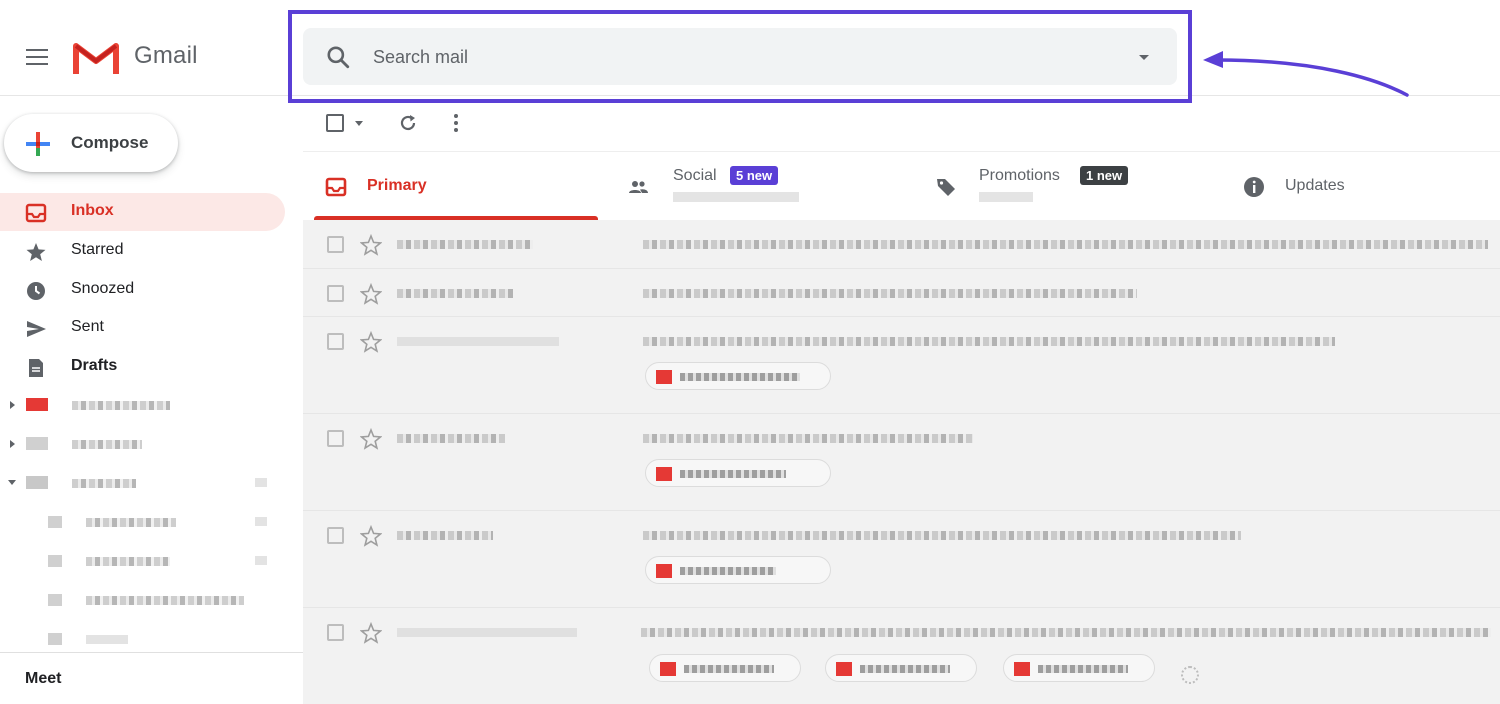 This screenshot has height=704, width=1500. What do you see at coordinates (456, 186) in the screenshot?
I see `tab-primary: Primary` at bounding box center [456, 186].